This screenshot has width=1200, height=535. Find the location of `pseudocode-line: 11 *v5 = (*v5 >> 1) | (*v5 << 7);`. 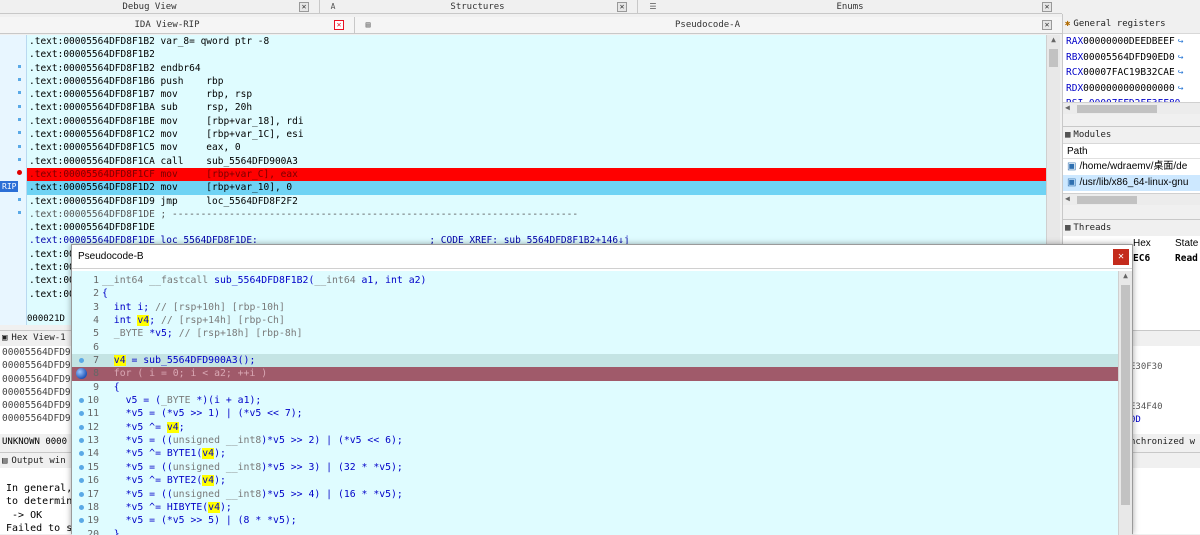

pseudocode-line: 11 *v5 = (*v5 >> 1) | (*v5 << 7); is located at coordinates (595, 413).